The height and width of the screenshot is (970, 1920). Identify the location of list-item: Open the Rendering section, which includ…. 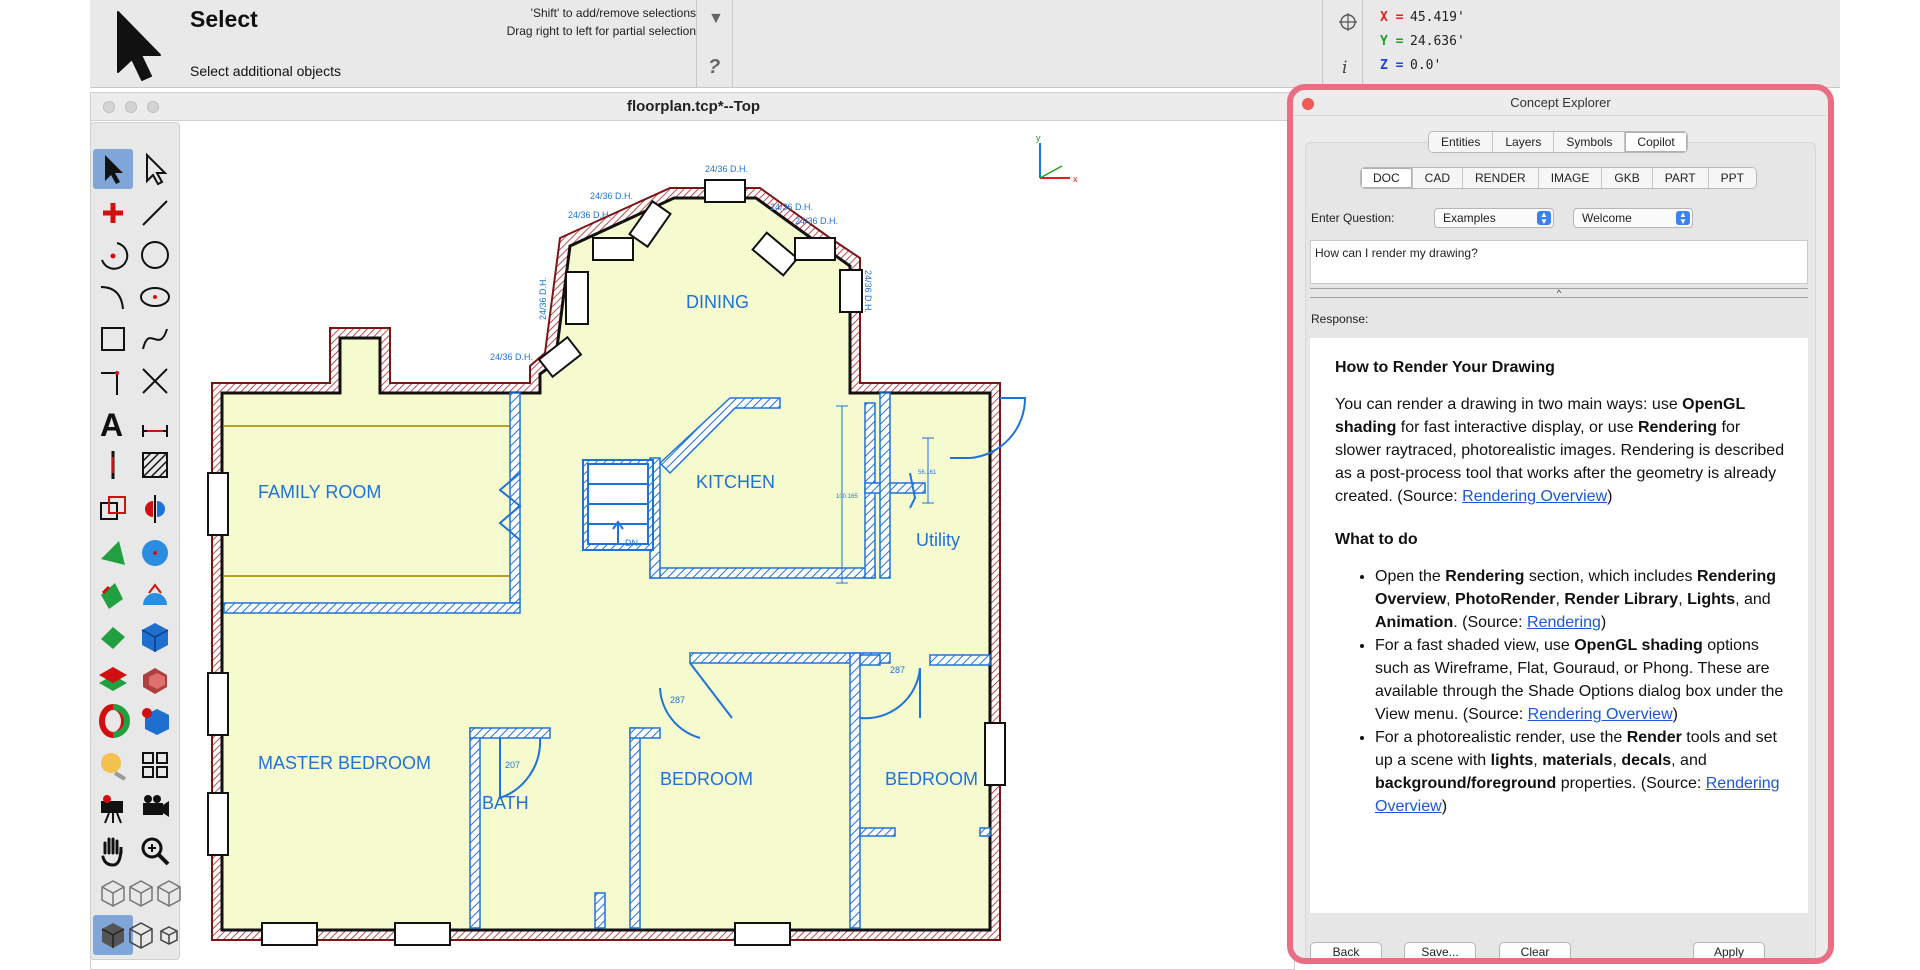
(1582, 599).